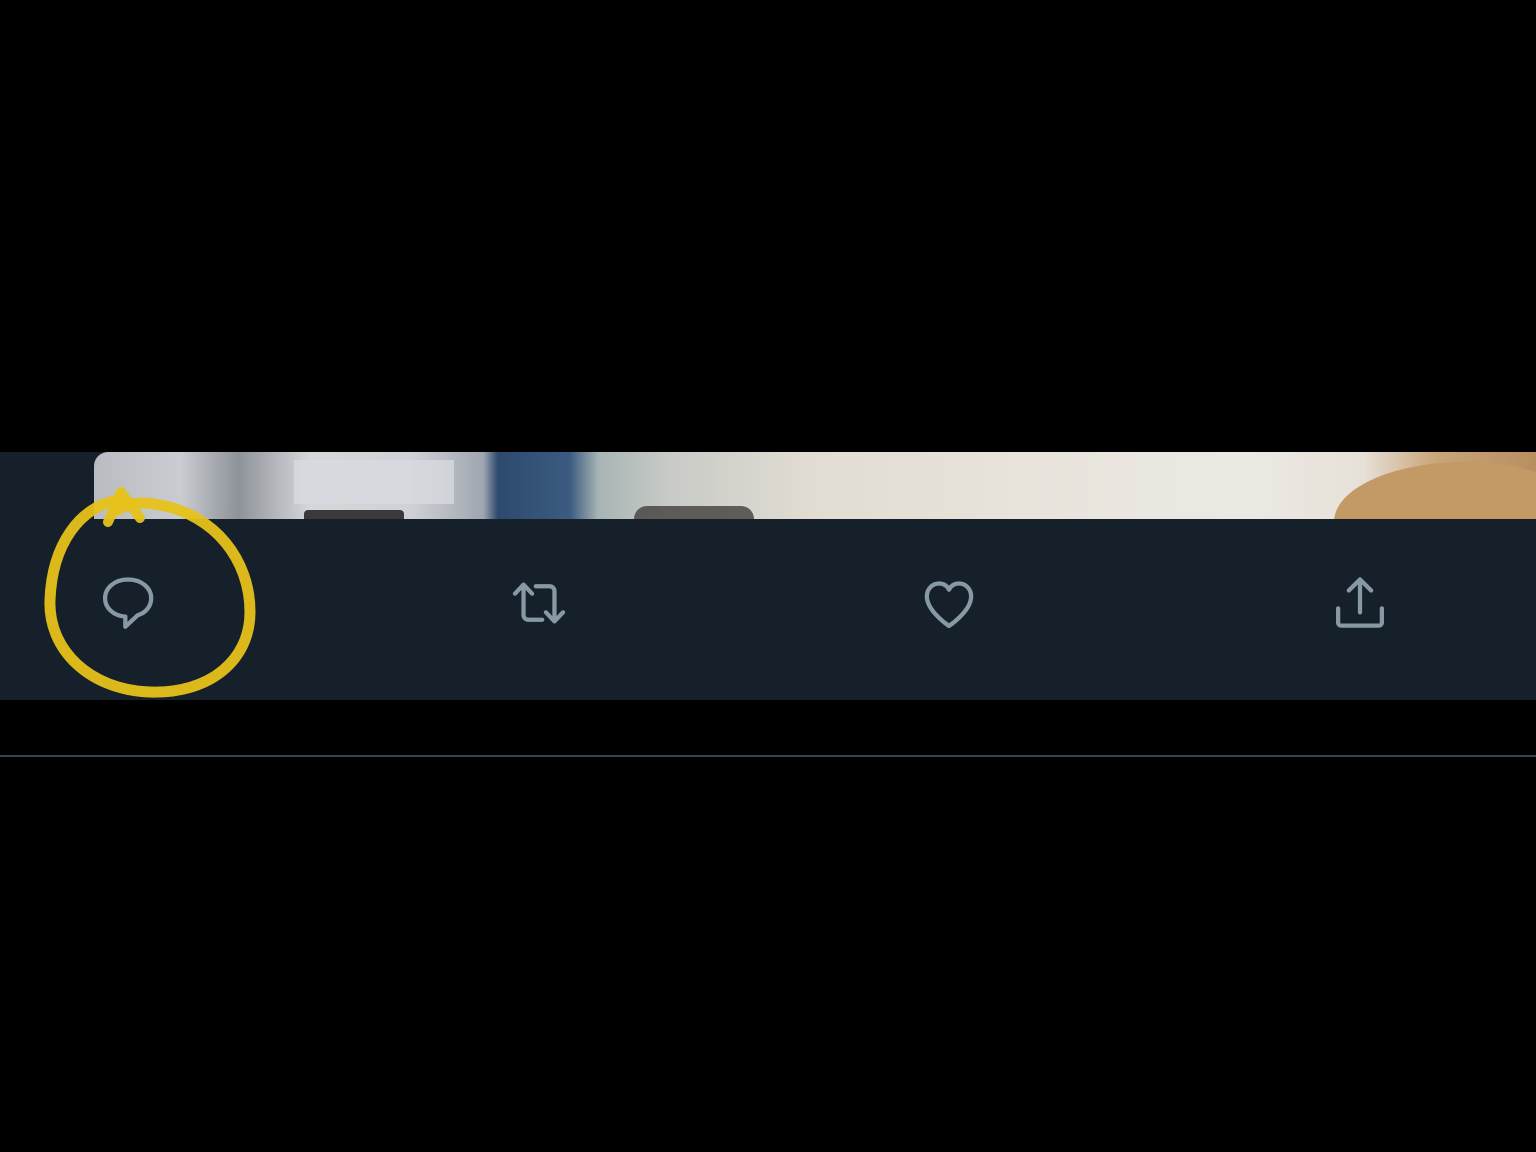  I want to click on media-background-panel, so click(374, 482).